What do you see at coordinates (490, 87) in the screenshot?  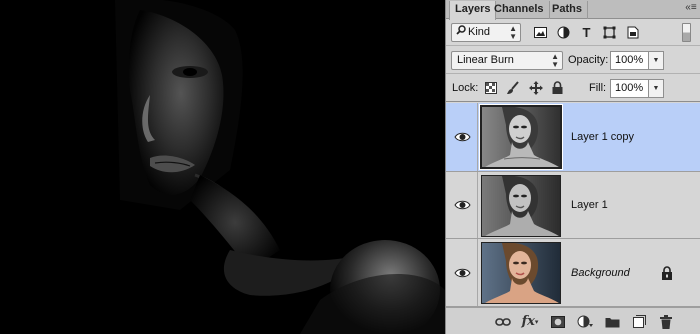 I see `lock-transparent-pixels-icon` at bounding box center [490, 87].